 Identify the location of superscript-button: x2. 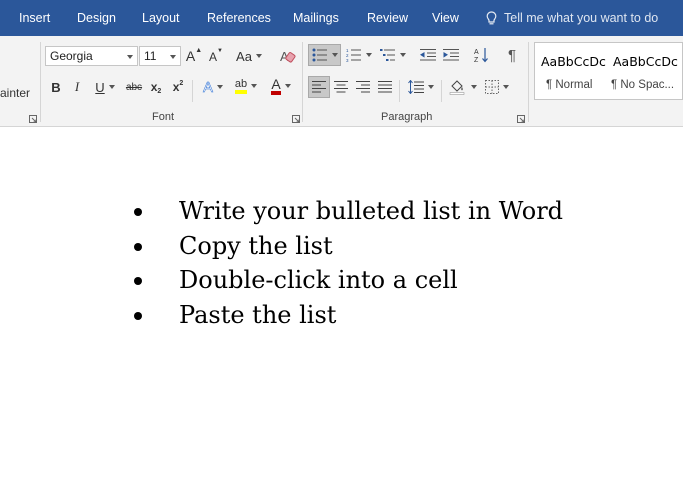
(178, 87).